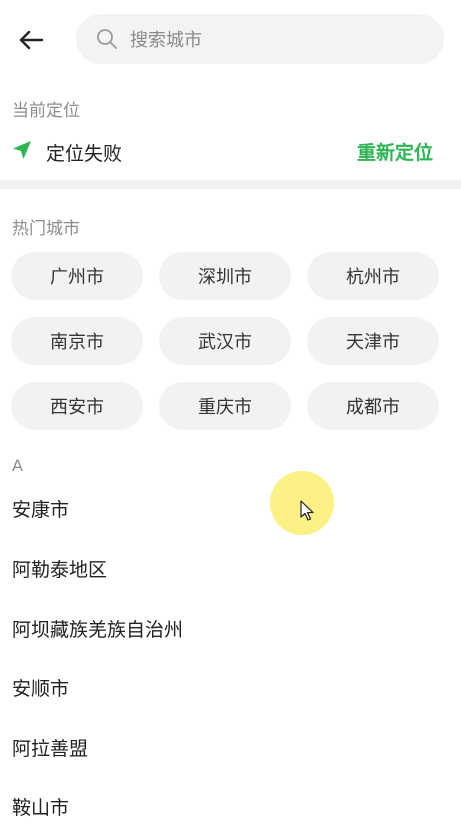 The height and width of the screenshot is (823, 461). Describe the element at coordinates (373, 406) in the screenshot. I see `hot-city-chip: 成都市` at that location.